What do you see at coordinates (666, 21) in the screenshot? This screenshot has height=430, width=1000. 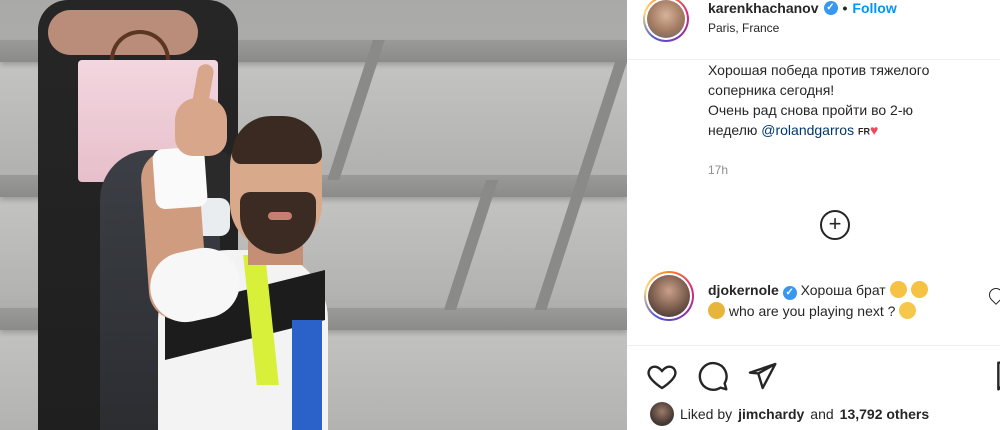 I see `author-avatar` at bounding box center [666, 21].